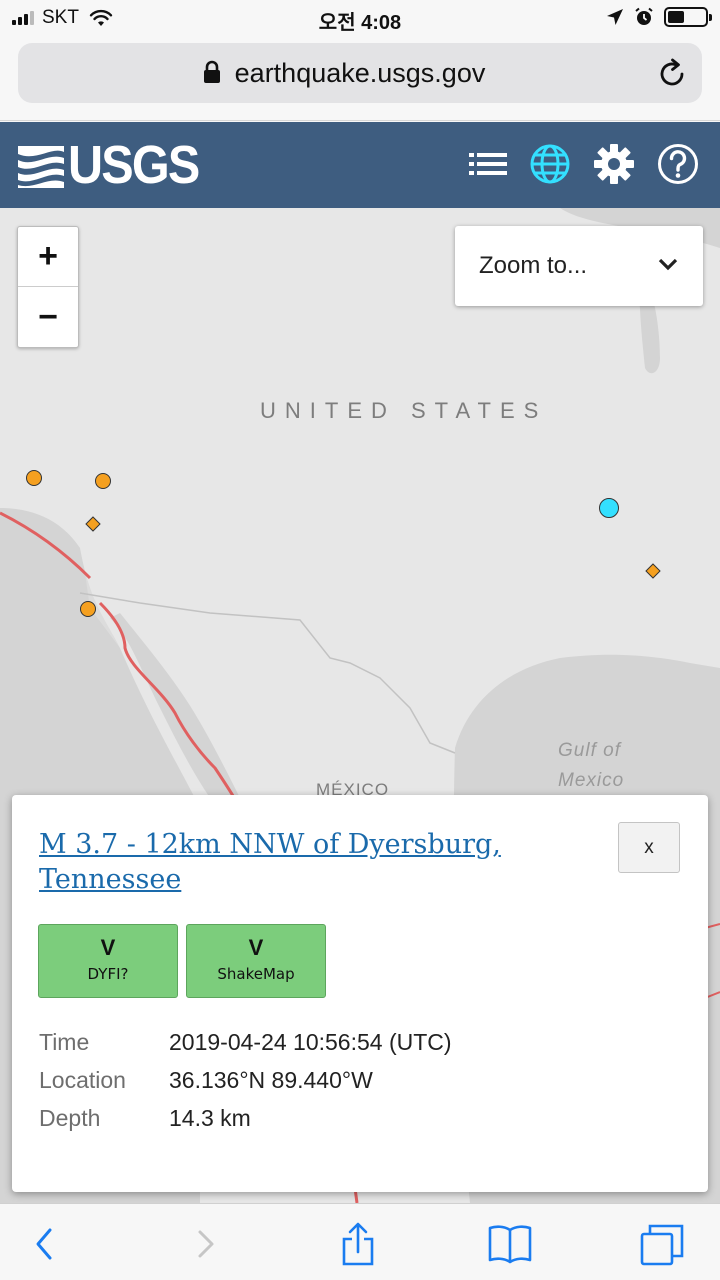 This screenshot has height=1280, width=720. Describe the element at coordinates (609, 508) in the screenshot. I see `earthquake-marker-selected` at that location.